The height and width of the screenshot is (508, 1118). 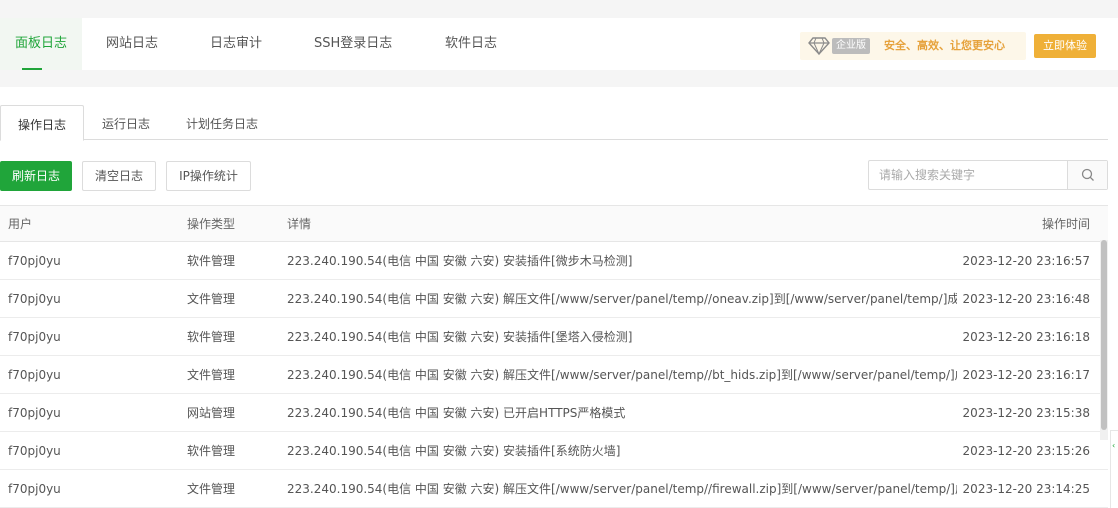 What do you see at coordinates (1026, 451) in the screenshot?
I see `cell-time: 2023-12-20 23:15:26` at bounding box center [1026, 451].